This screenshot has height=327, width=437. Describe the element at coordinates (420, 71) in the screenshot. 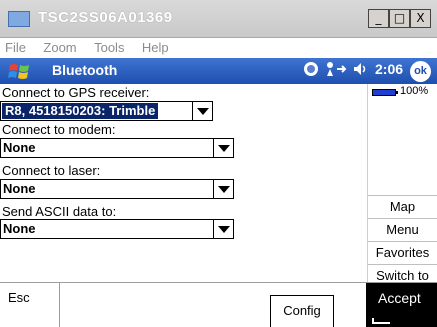

I see `ok-button: ok` at that location.